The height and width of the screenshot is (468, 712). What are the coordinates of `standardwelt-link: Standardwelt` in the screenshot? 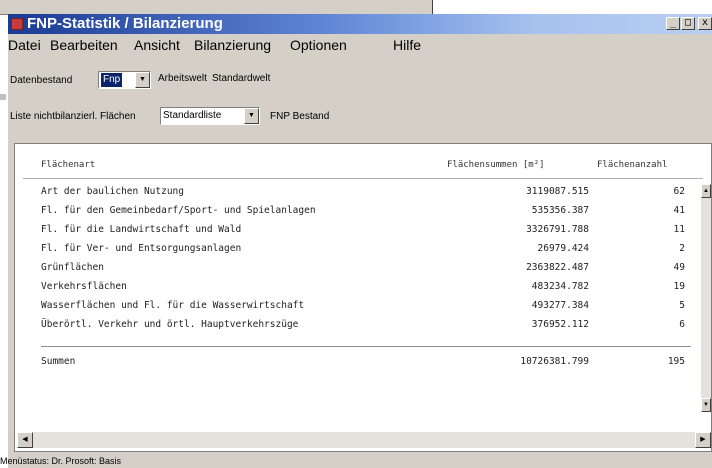 It's located at (241, 78).